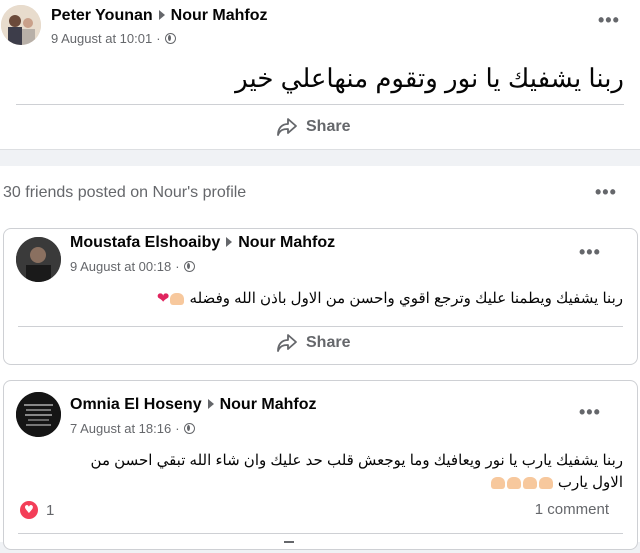 The height and width of the screenshot is (553, 640). I want to click on post-header: Omnia El Hoseny Nour Mahfoz, so click(193, 405).